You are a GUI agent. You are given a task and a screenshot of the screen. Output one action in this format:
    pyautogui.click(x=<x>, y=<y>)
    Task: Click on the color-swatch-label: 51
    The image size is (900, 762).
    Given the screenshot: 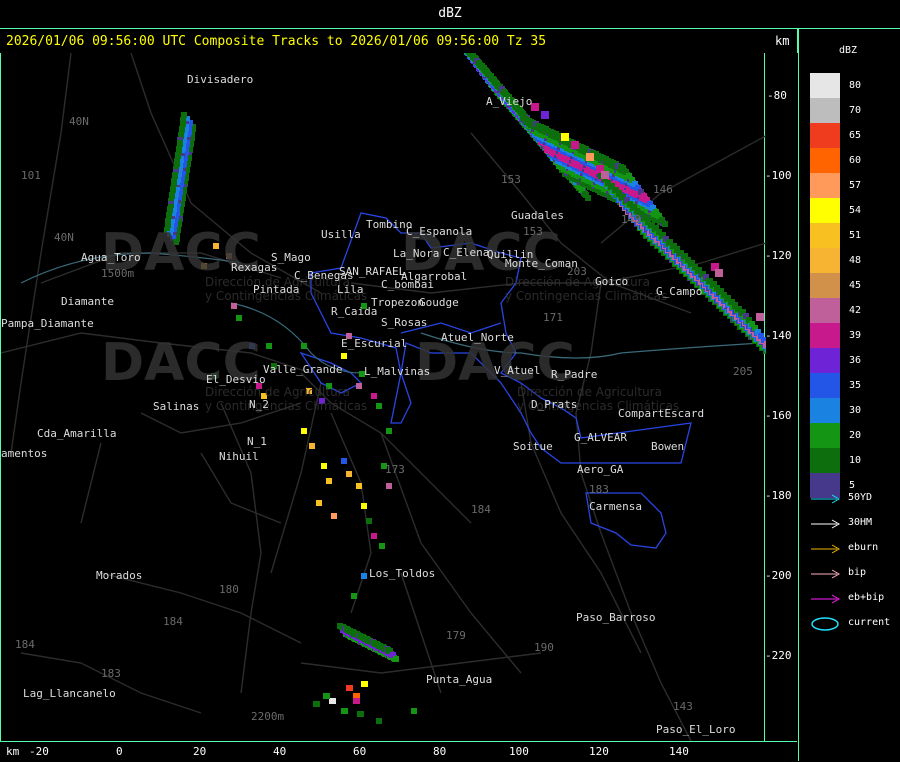 What is the action you would take?
    pyautogui.click(x=855, y=235)
    